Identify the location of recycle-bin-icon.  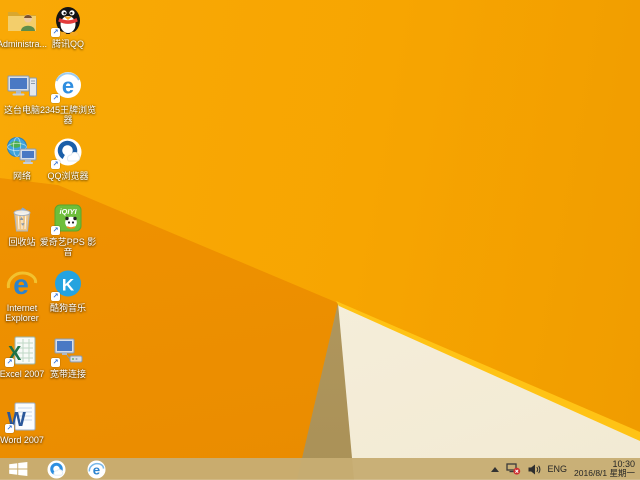
(22, 219).